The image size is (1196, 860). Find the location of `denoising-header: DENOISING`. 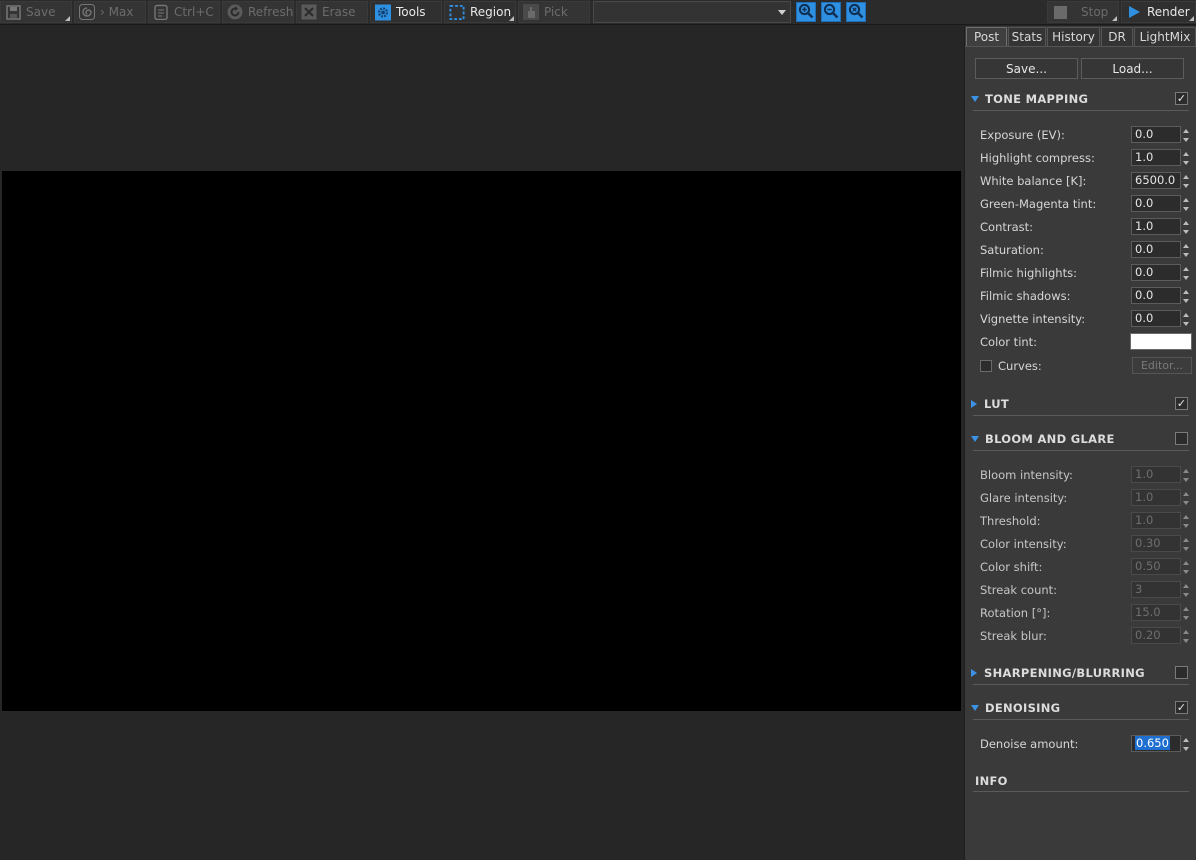

denoising-header: DENOISING is located at coordinates (1081, 708).